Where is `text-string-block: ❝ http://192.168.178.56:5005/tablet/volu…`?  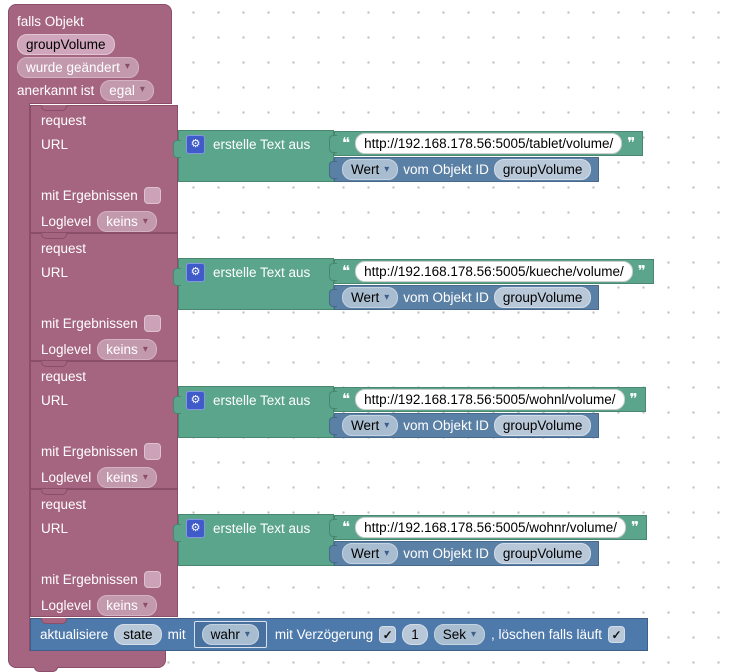
text-string-block: ❝ http://192.168.178.56:5005/tablet/volu… is located at coordinates (486, 143).